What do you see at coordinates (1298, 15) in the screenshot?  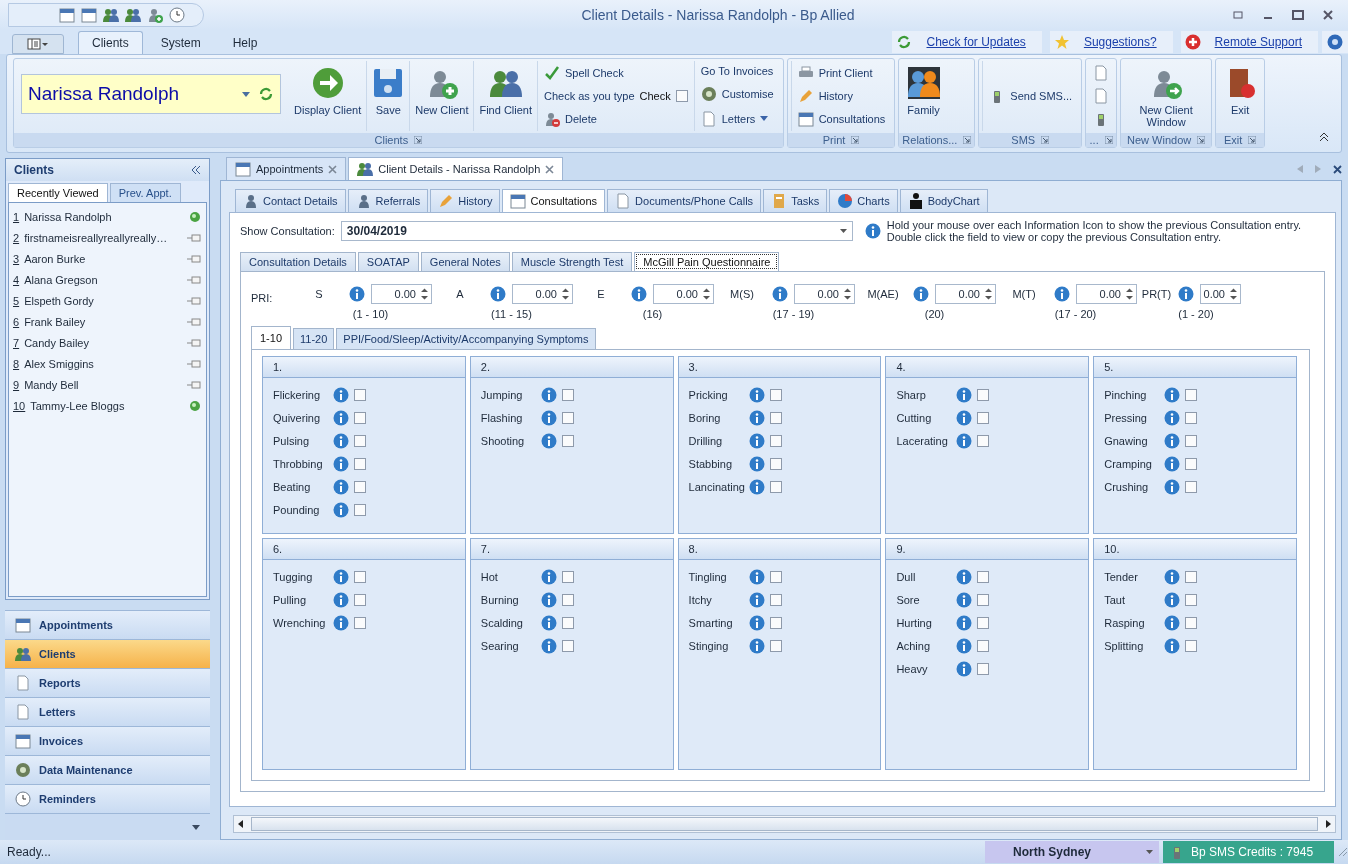 I see `maximize-icon` at bounding box center [1298, 15].